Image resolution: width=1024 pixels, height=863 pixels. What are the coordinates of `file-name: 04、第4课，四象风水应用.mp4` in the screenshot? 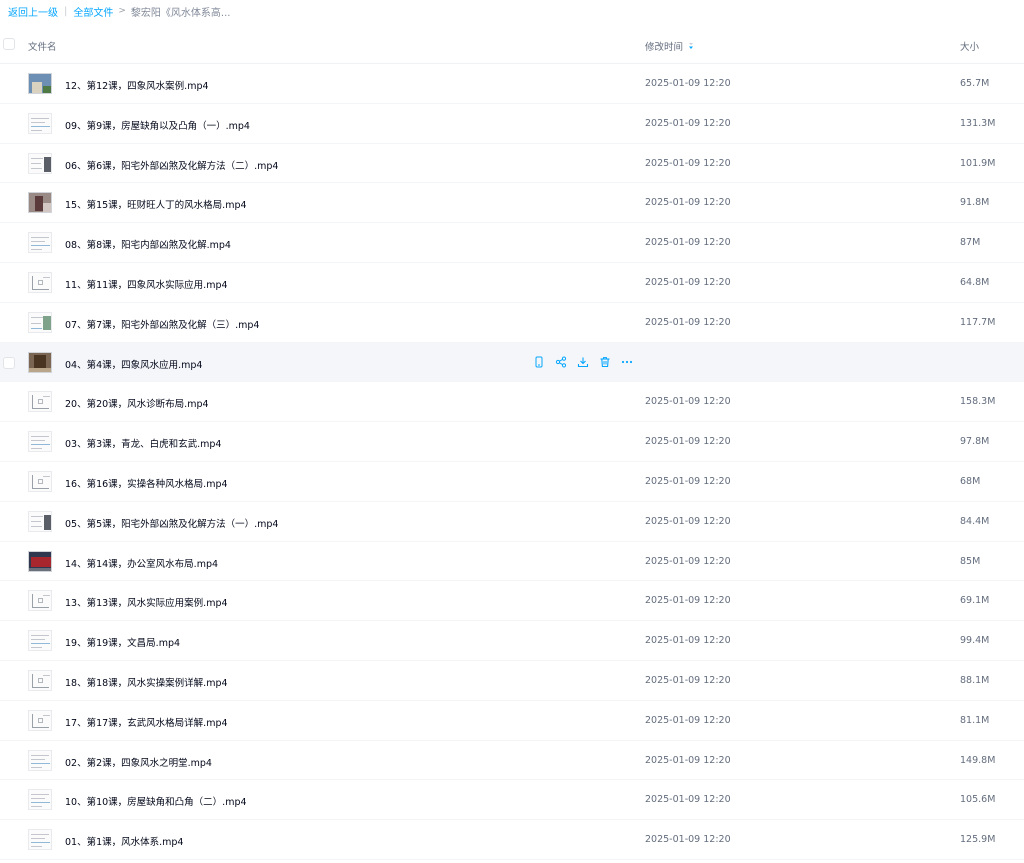 It's located at (133, 364).